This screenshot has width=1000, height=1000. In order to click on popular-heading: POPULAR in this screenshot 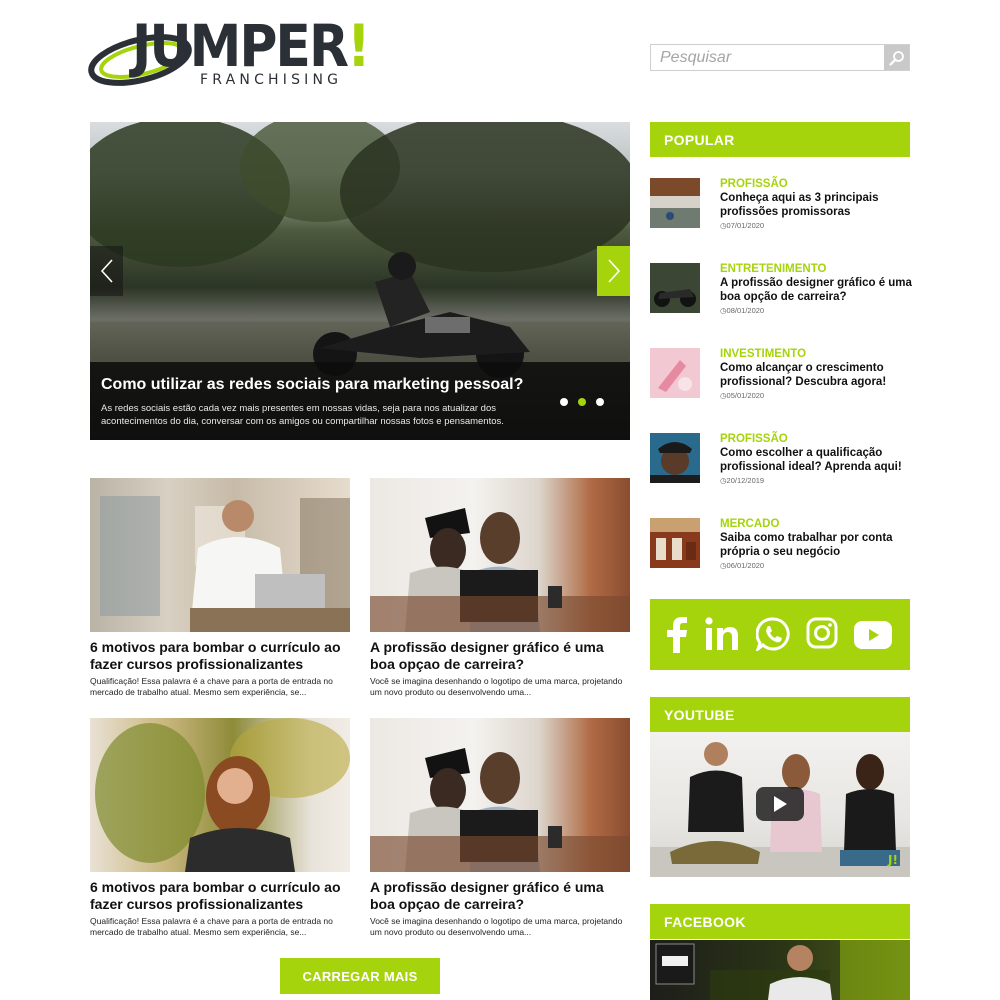, I will do `click(780, 139)`.